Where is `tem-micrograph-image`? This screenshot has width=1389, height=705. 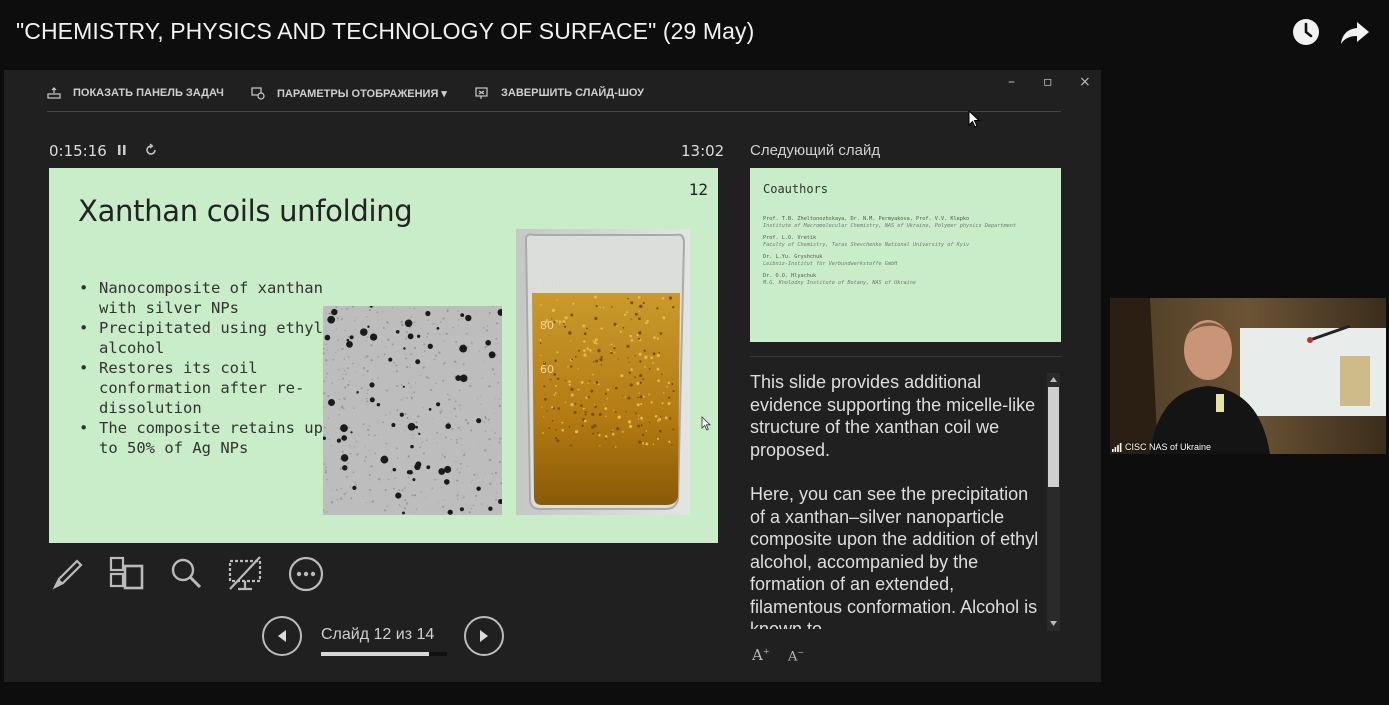 tem-micrograph-image is located at coordinates (412, 410).